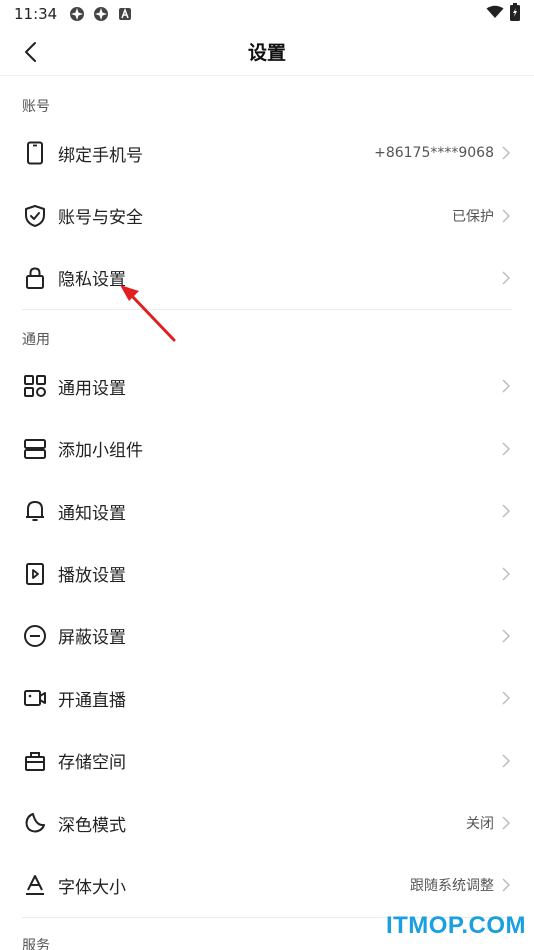 The image size is (534, 950). I want to click on settings-item-value: 跟随系统调整, so click(452, 886).